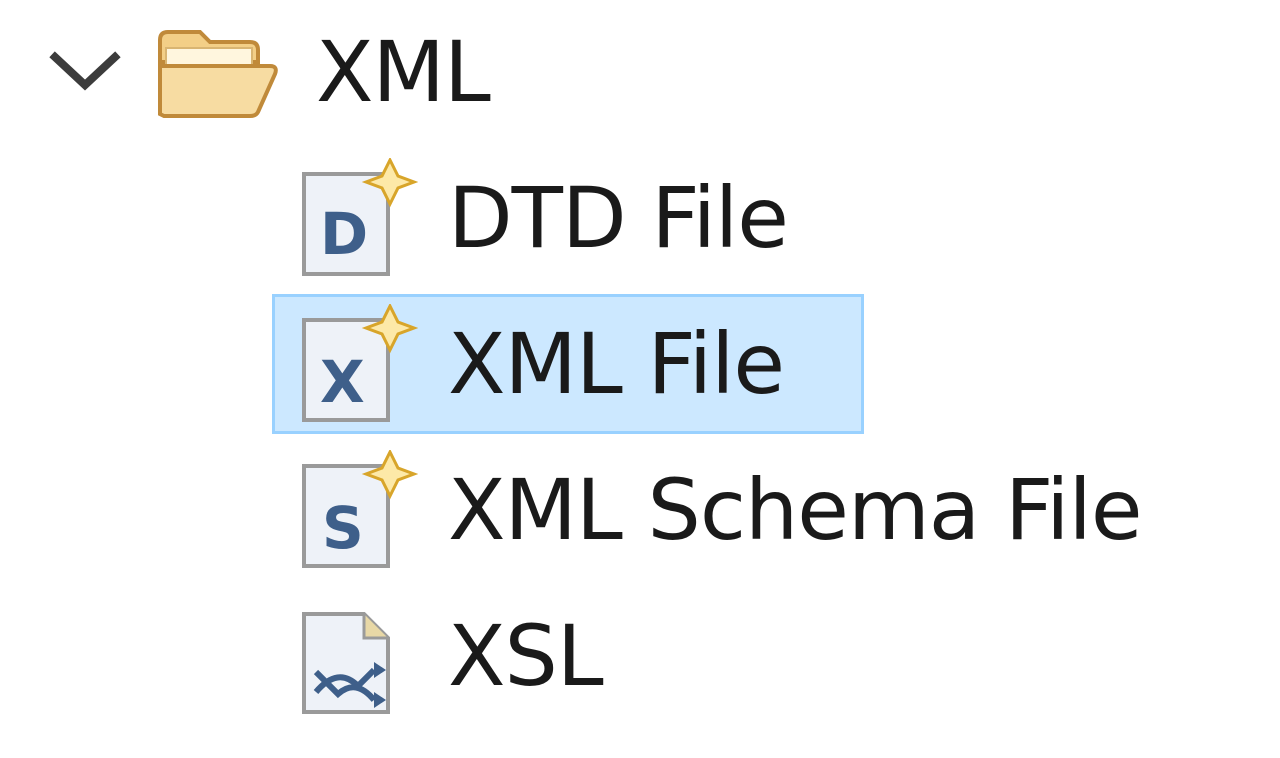 This screenshot has height=758, width=1280. I want to click on tree-folder-xml: XML, so click(265, 72).